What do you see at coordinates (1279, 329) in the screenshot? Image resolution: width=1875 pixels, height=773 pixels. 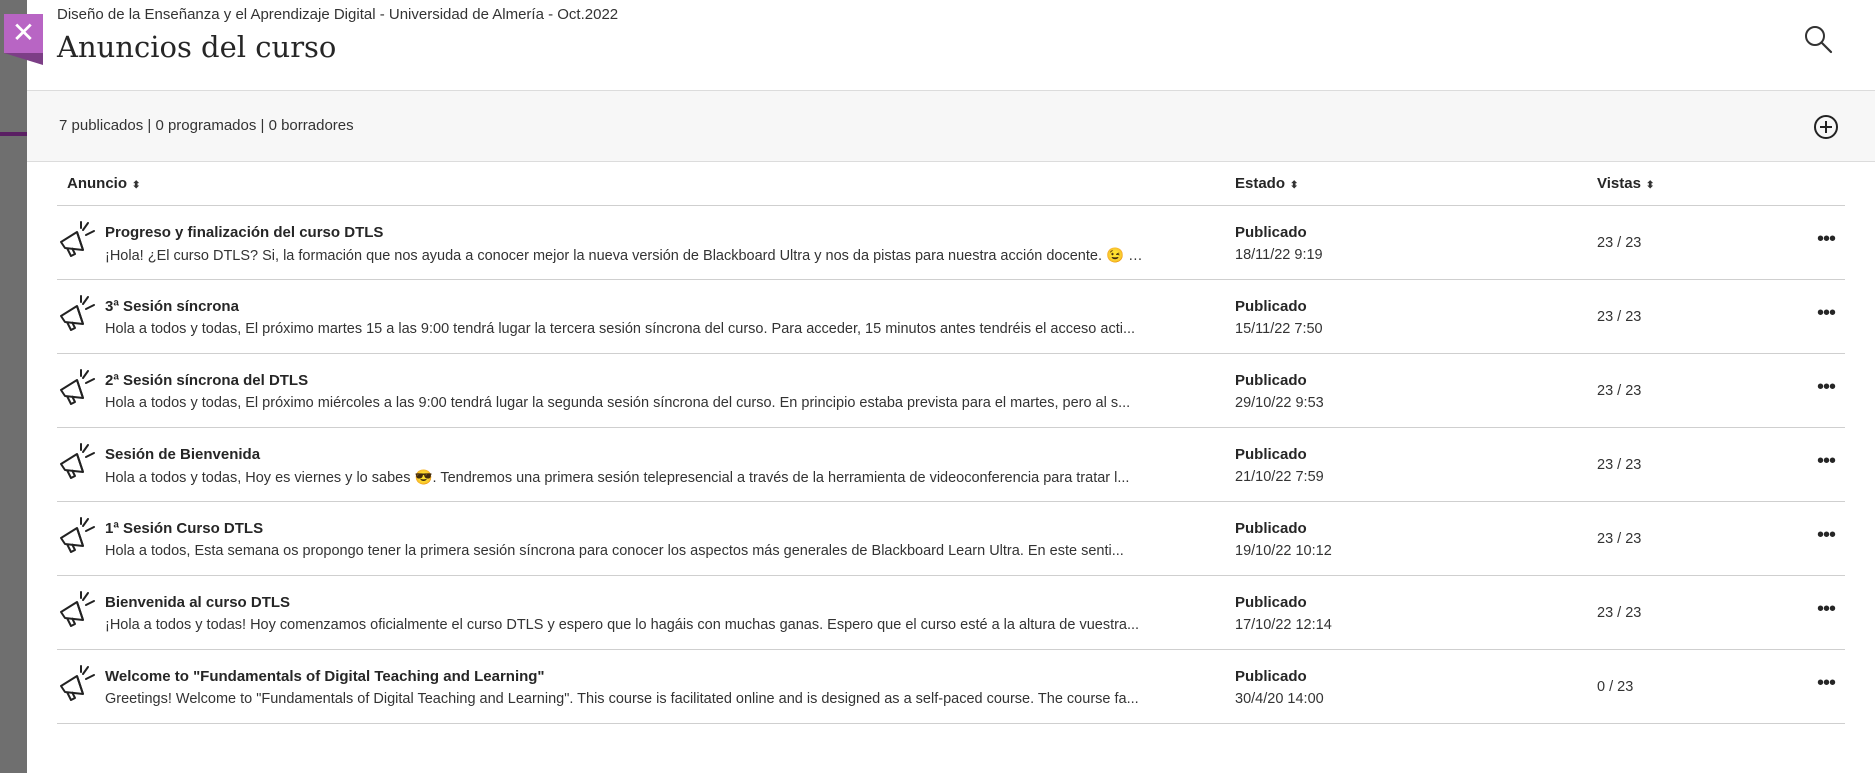 I see `publish-date: 15/11/22 7:50` at bounding box center [1279, 329].